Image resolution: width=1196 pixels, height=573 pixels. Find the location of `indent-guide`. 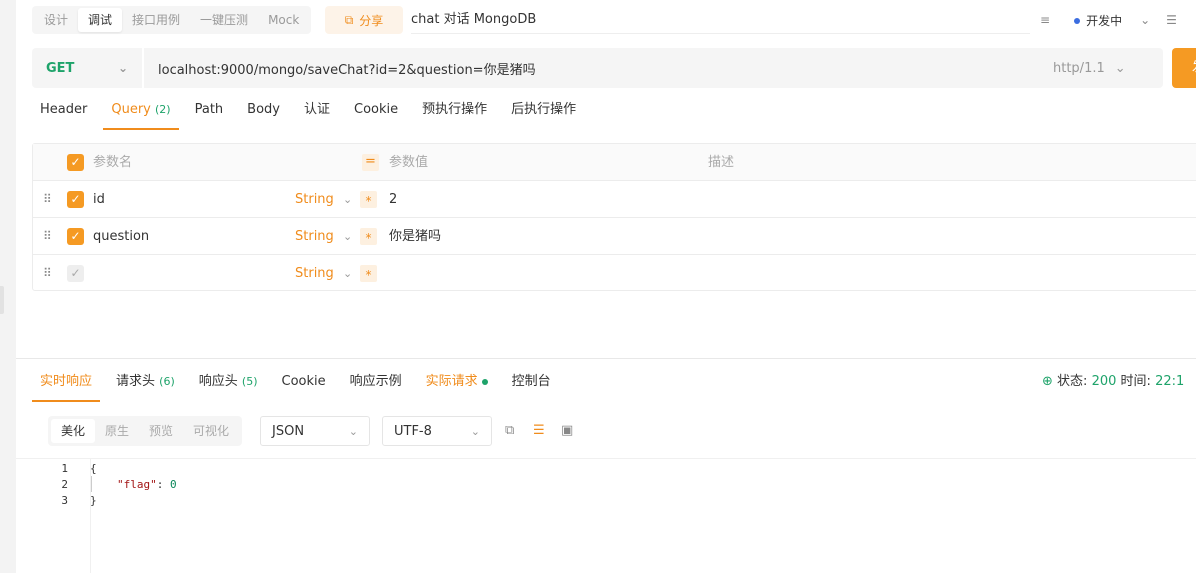

indent-guide is located at coordinates (91, 484).